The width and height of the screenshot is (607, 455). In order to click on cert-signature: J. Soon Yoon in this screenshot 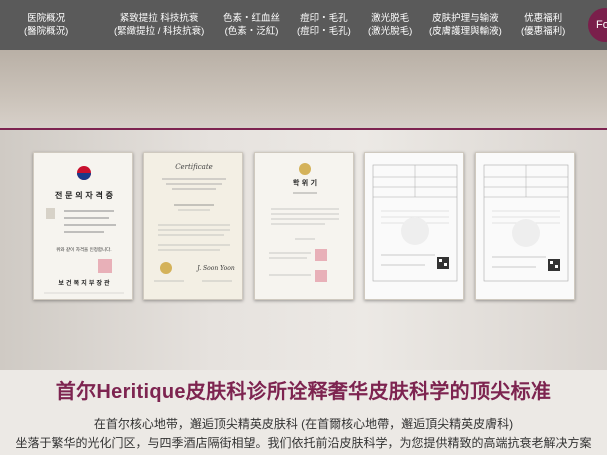, I will do `click(215, 268)`.